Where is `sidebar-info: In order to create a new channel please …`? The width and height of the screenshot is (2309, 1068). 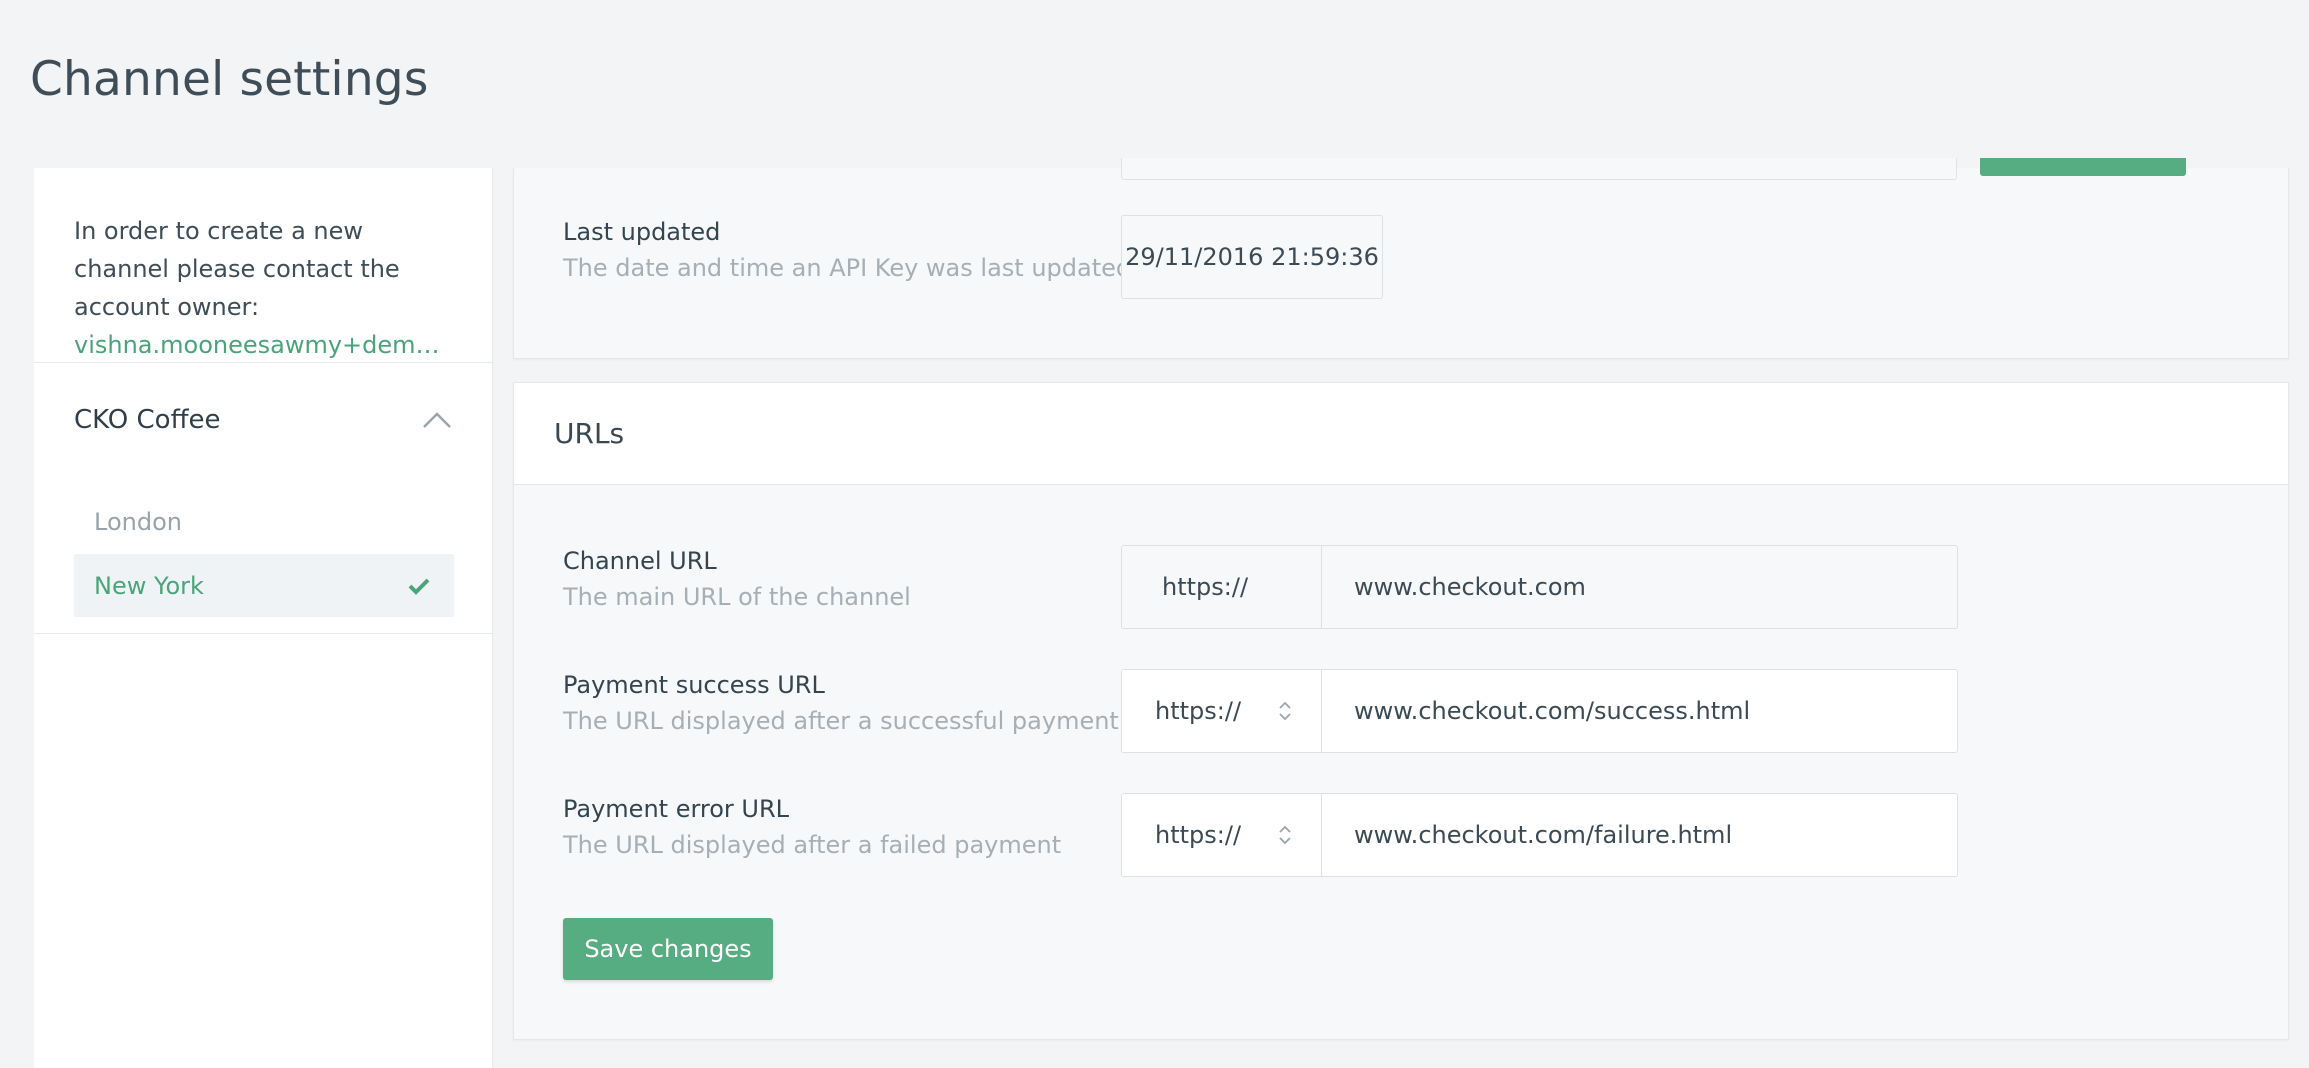
sidebar-info: In order to create a new channel please … is located at coordinates (263, 265).